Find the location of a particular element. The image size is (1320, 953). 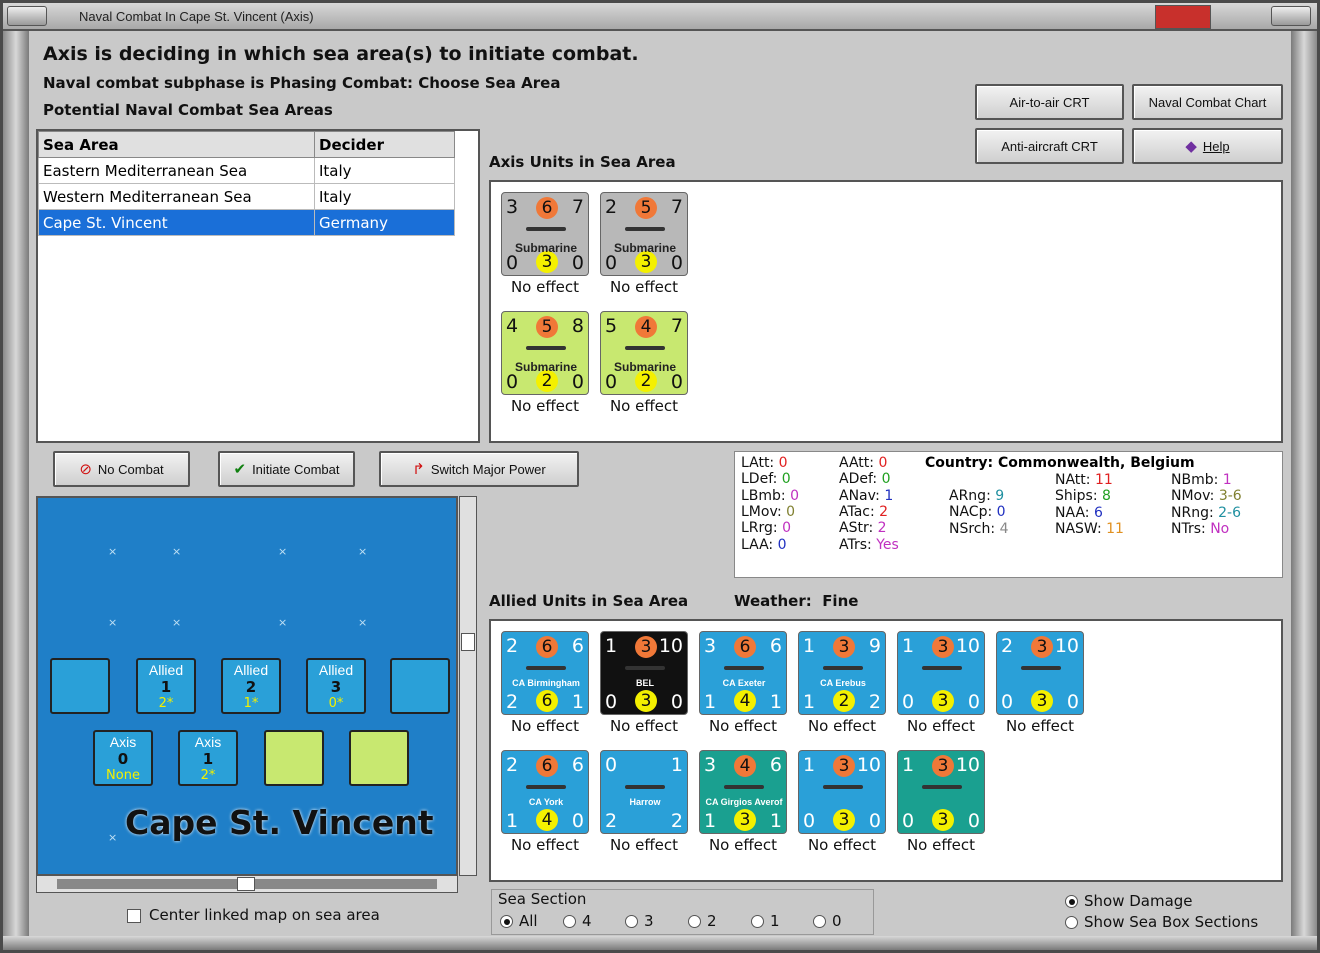

counter-value: 10 is located at coordinates (967, 646).